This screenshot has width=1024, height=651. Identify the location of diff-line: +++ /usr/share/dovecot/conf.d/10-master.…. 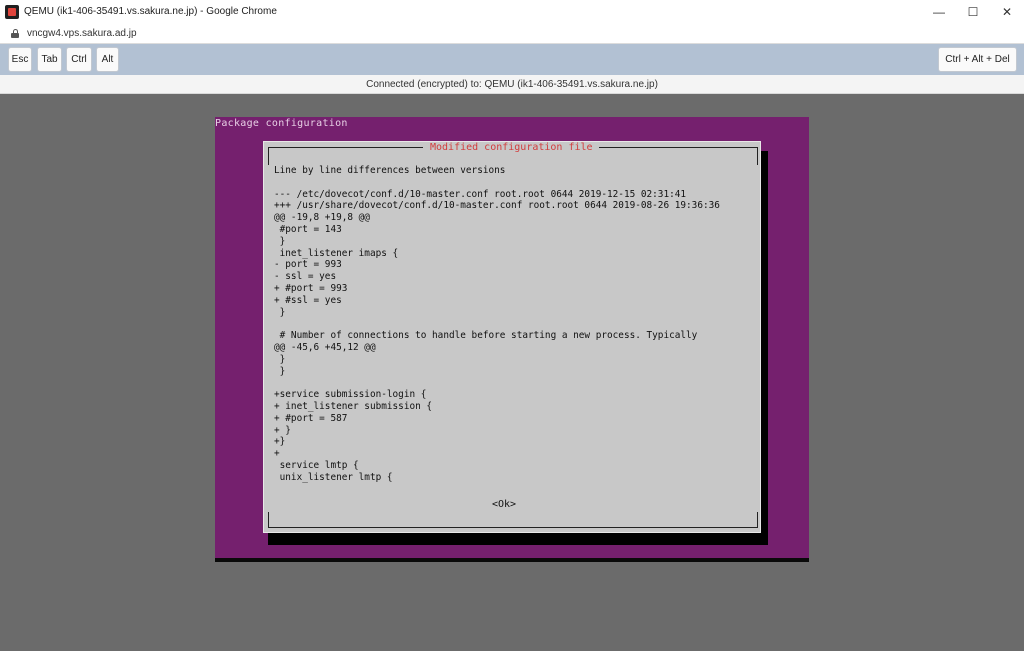
(497, 206).